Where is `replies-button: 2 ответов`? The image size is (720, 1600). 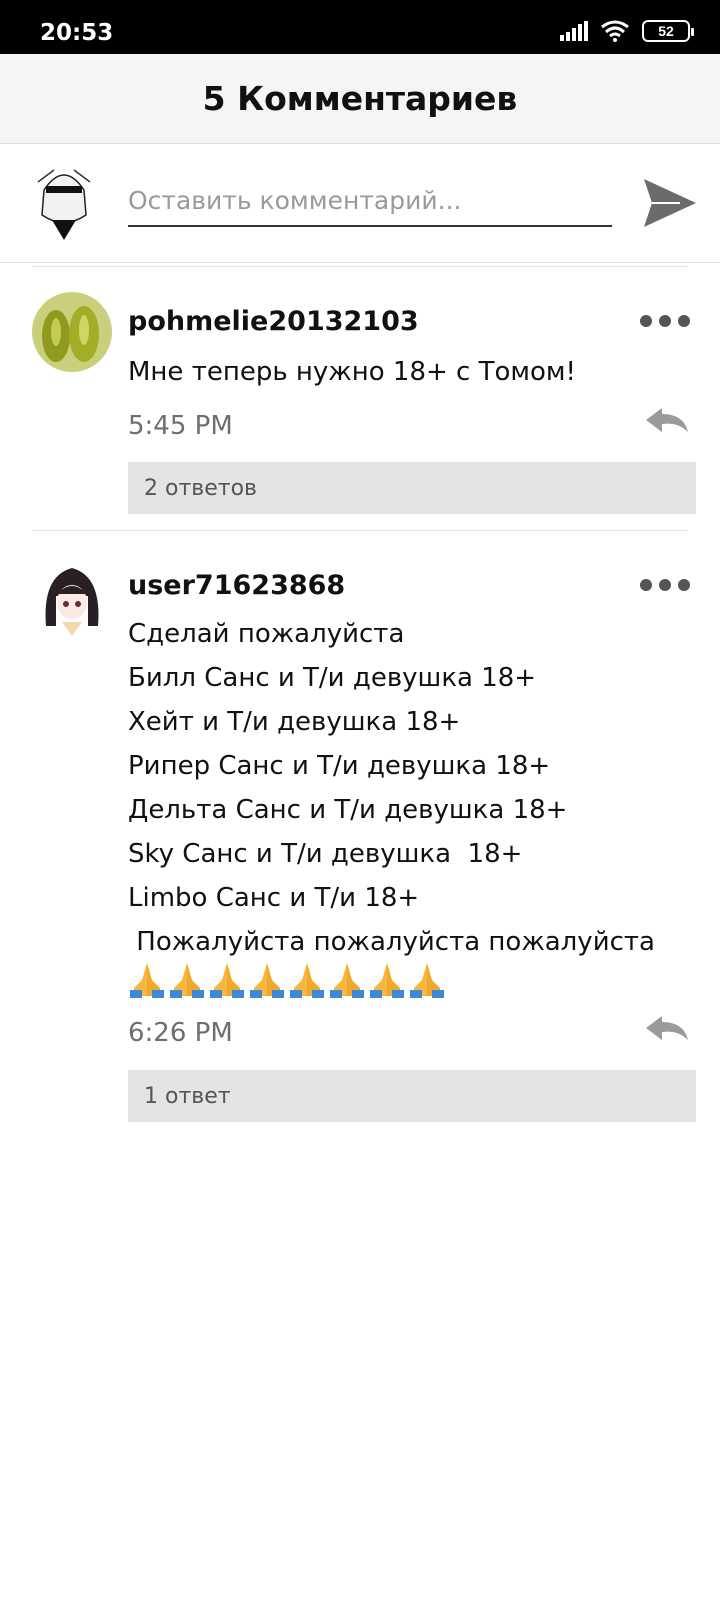 replies-button: 2 ответов is located at coordinates (412, 488).